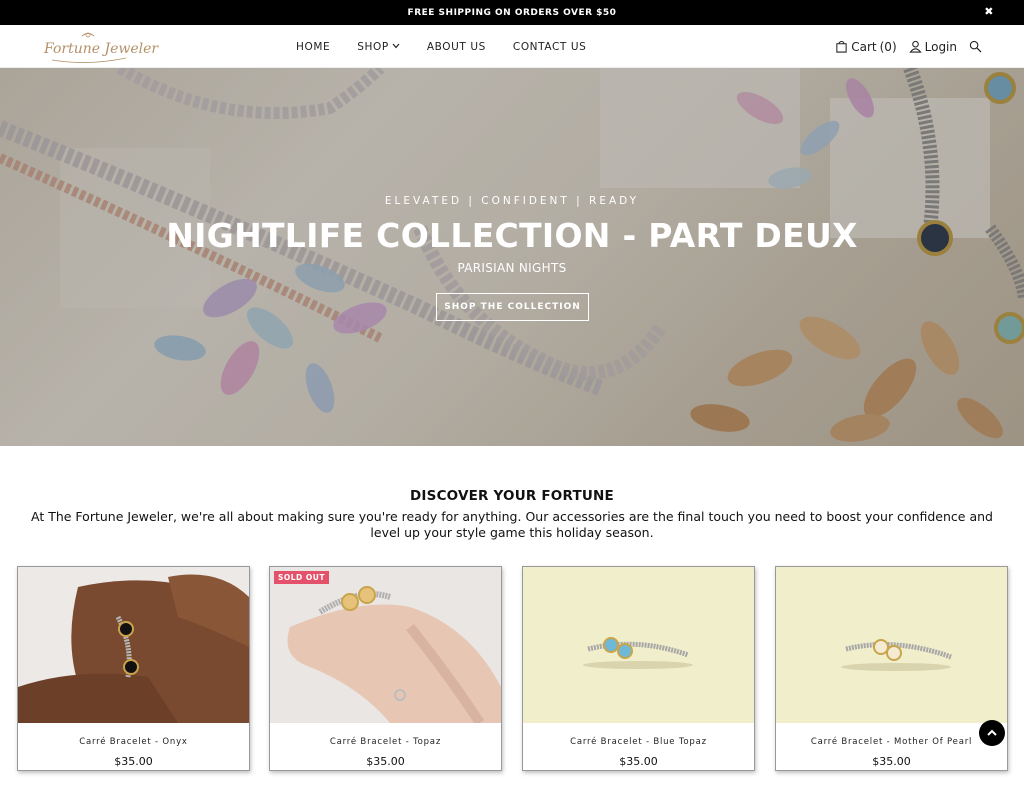 Image resolution: width=1024 pixels, height=791 pixels. I want to click on logo-text: Fortune Jeweler, so click(101, 49).